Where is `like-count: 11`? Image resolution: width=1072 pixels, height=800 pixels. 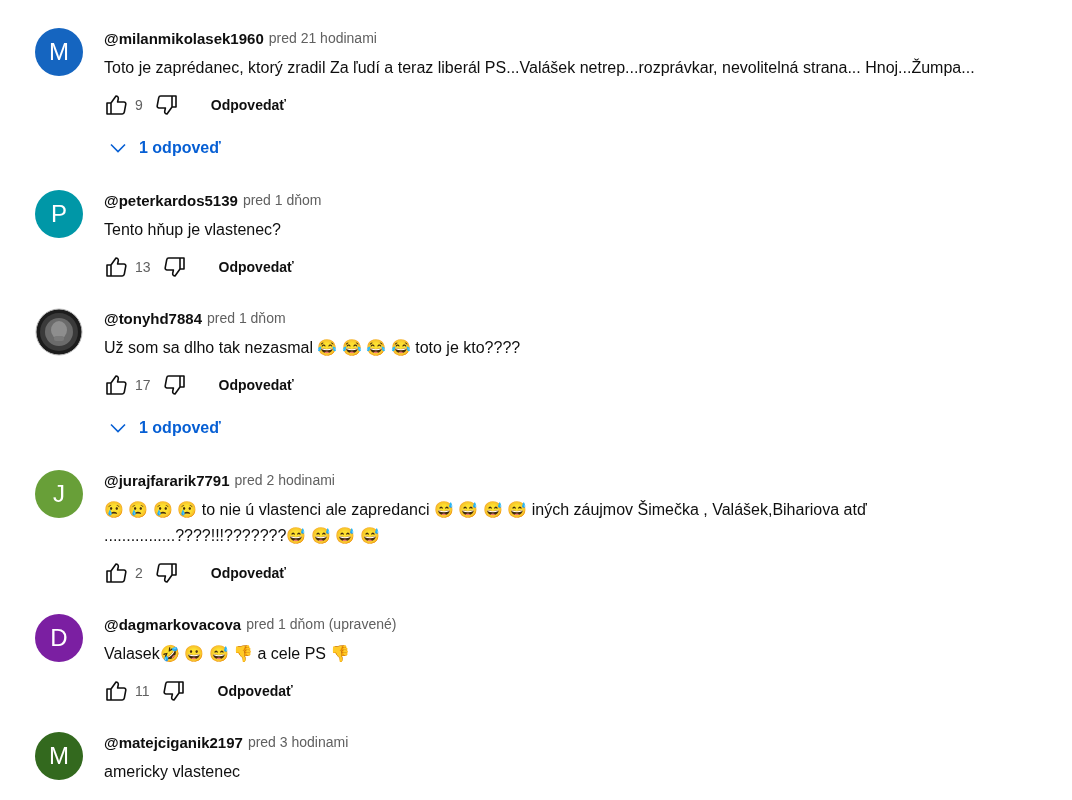 like-count: 11 is located at coordinates (142, 691).